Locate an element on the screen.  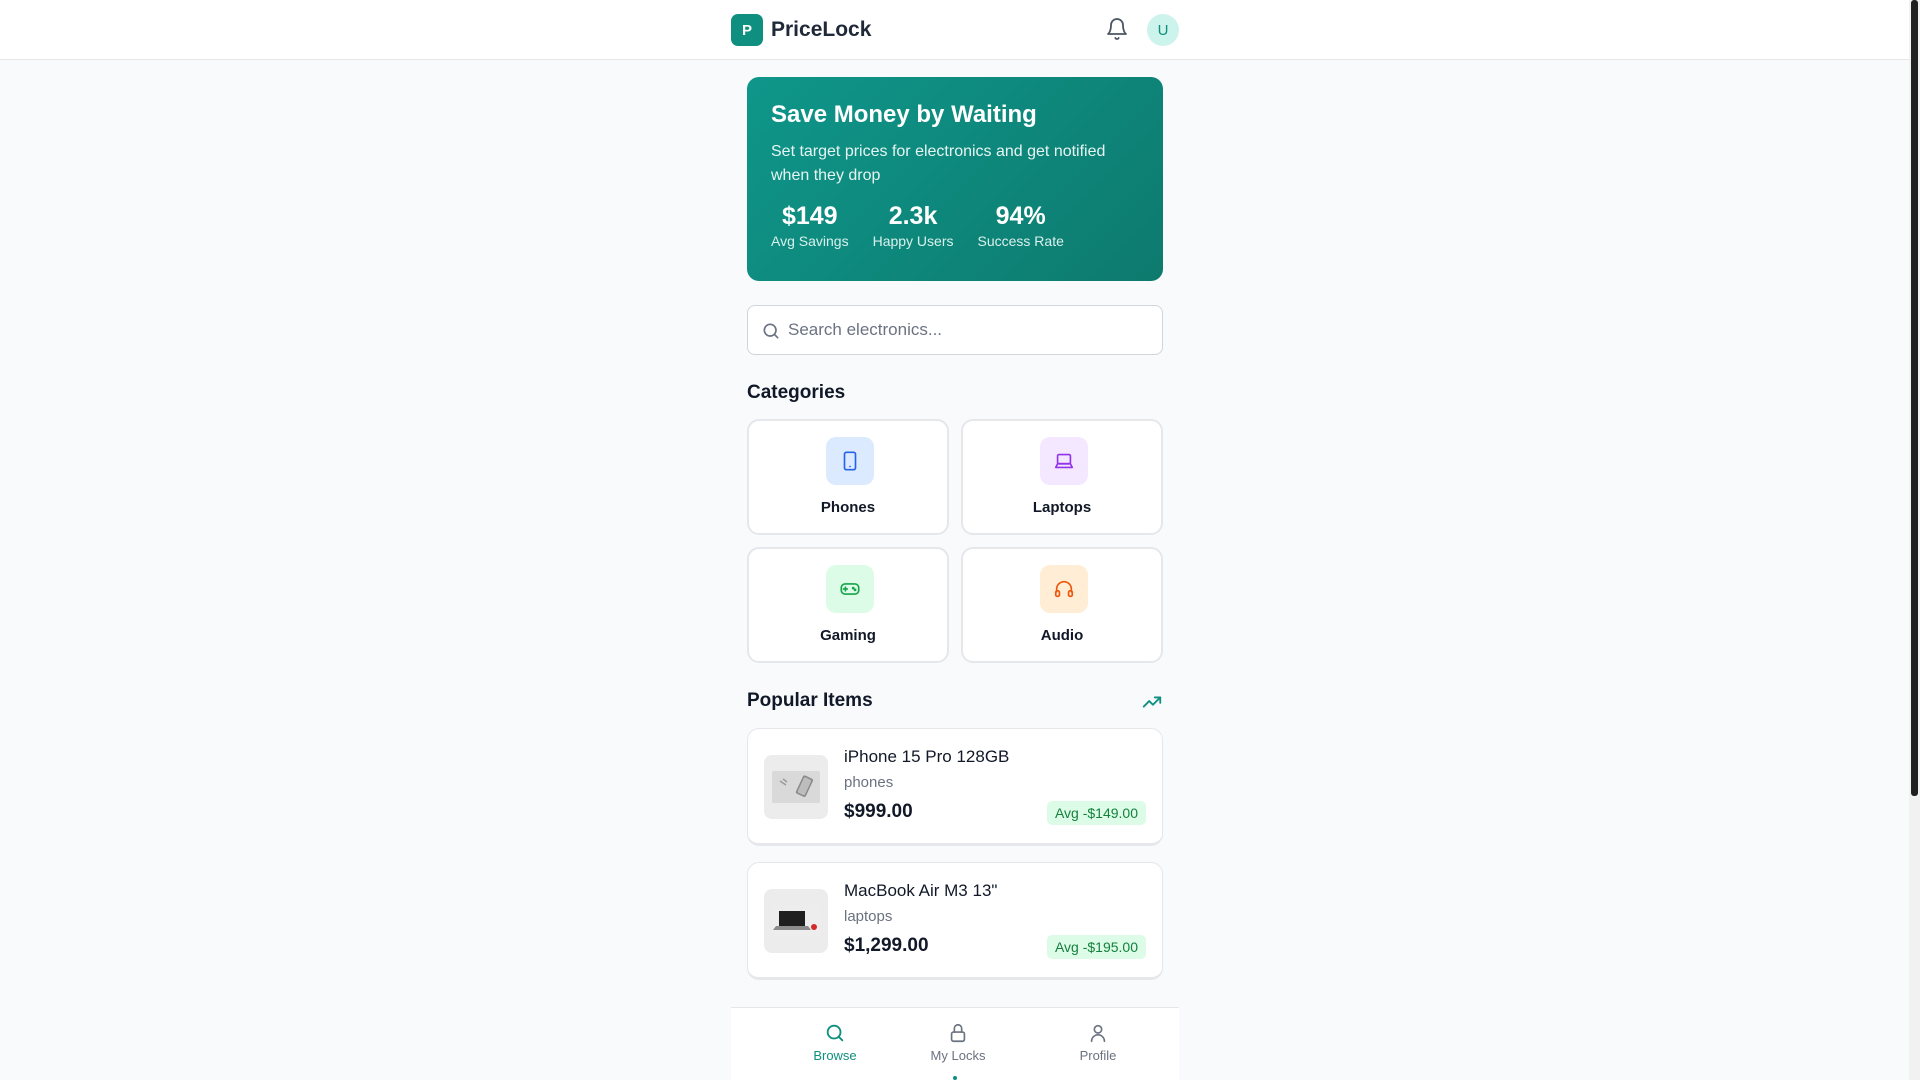
category-phones: Phones is located at coordinates (848, 477).